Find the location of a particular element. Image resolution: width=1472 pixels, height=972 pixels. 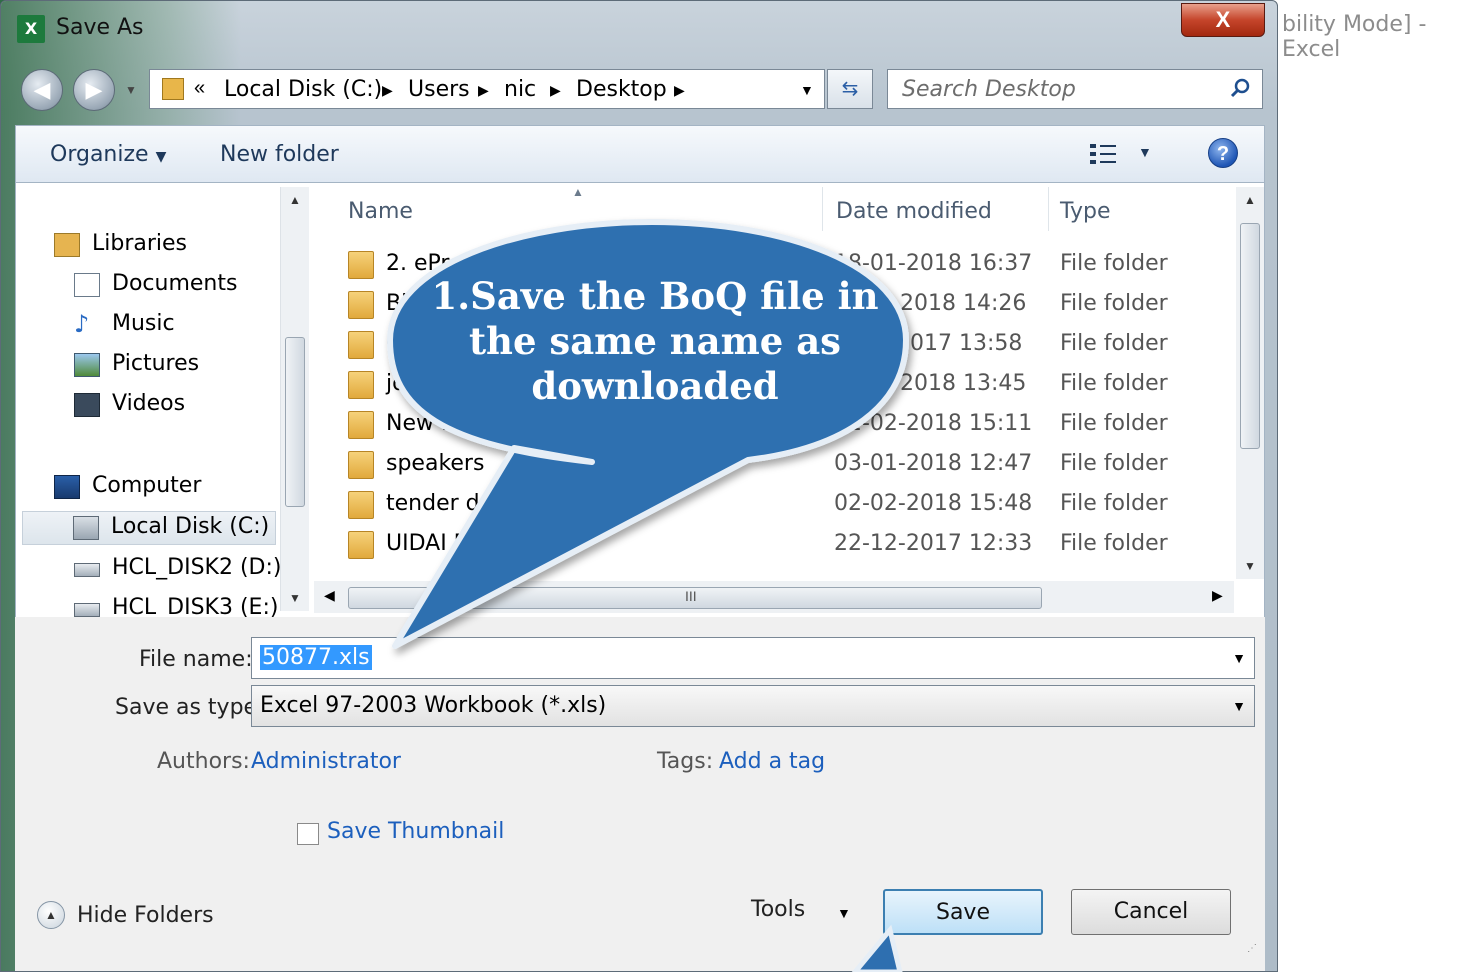

nav-scrollbar: ▲ ▼ is located at coordinates (294, 399).